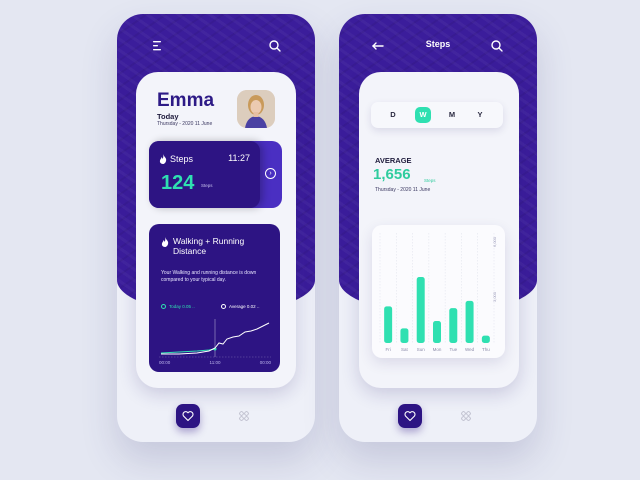  I want to click on x-tick-label: Wed, so click(470, 349).